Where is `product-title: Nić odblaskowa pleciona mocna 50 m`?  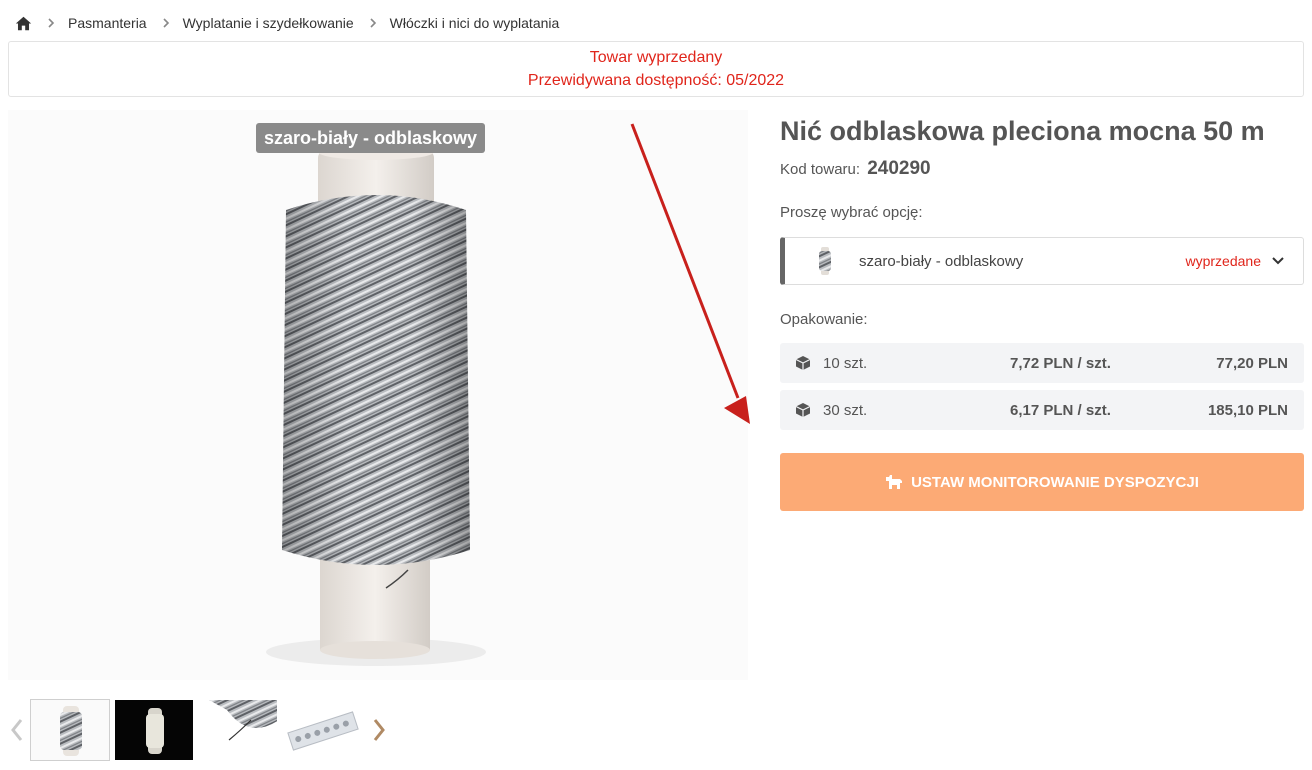
product-title: Nić odblaskowa pleciona mocna 50 m is located at coordinates (1022, 131).